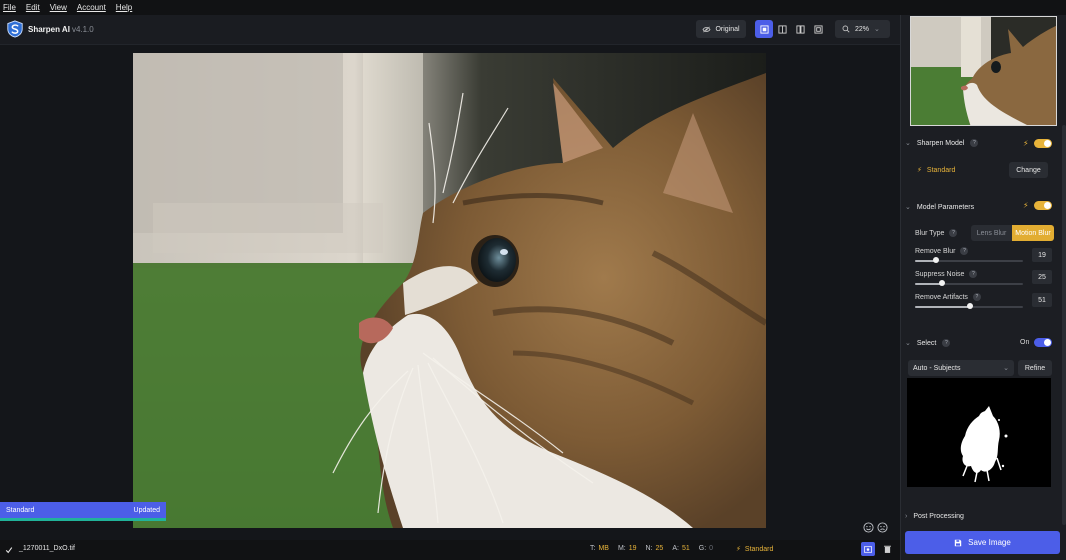  What do you see at coordinates (882, 527) in the screenshot?
I see `sad-face-icon` at bounding box center [882, 527].